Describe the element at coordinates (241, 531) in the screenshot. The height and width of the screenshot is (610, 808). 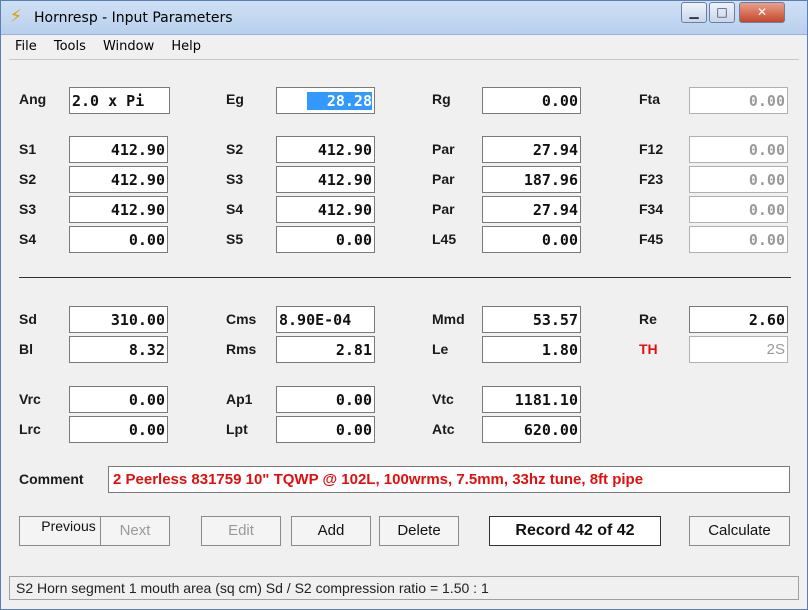
I see `edit-button: Edit` at that location.